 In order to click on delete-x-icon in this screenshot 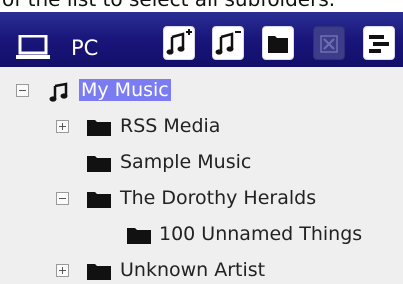, I will do `click(329, 44)`.